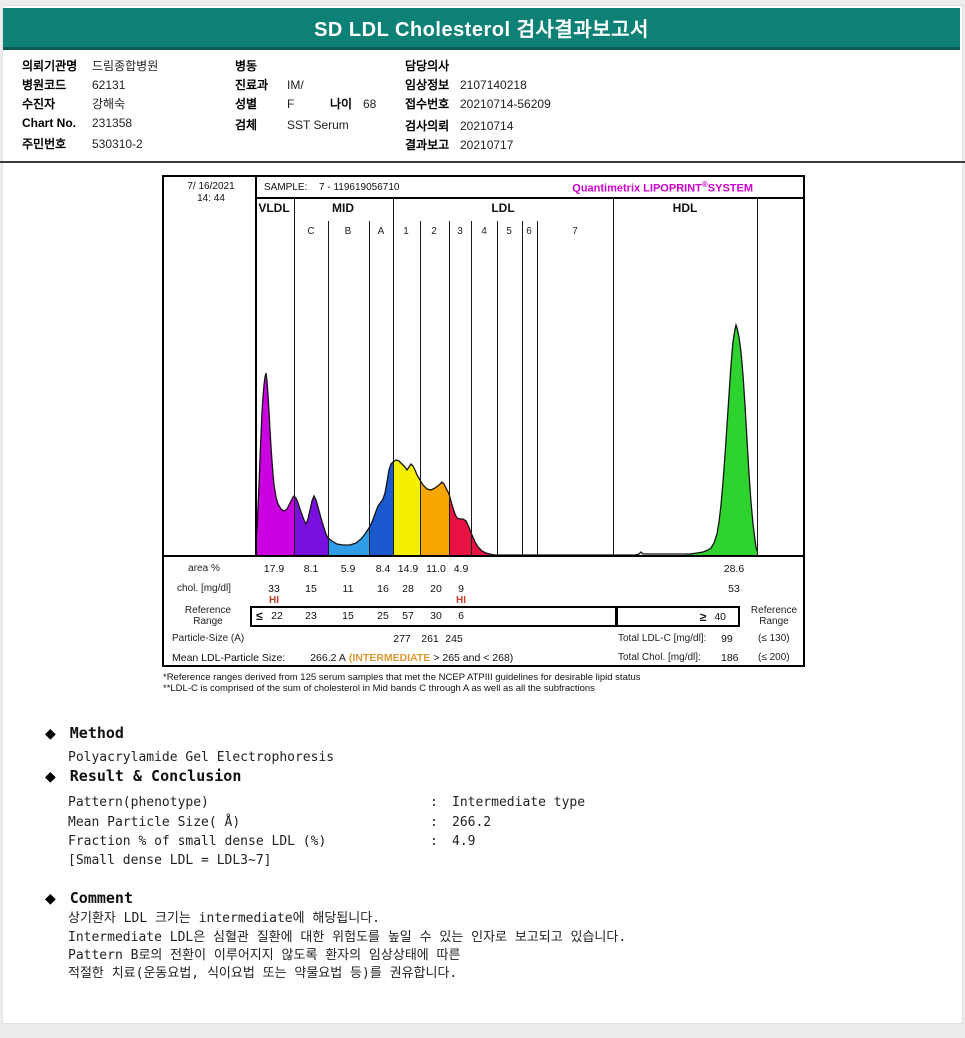  What do you see at coordinates (359, 187) in the screenshot?
I see `sample-value: 7 - 119619056710` at bounding box center [359, 187].